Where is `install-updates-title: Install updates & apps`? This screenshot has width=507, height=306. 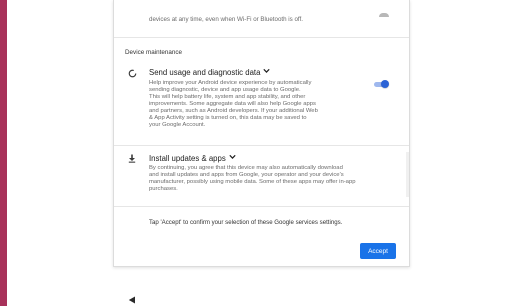 install-updates-title: Install updates & apps is located at coordinates (192, 158).